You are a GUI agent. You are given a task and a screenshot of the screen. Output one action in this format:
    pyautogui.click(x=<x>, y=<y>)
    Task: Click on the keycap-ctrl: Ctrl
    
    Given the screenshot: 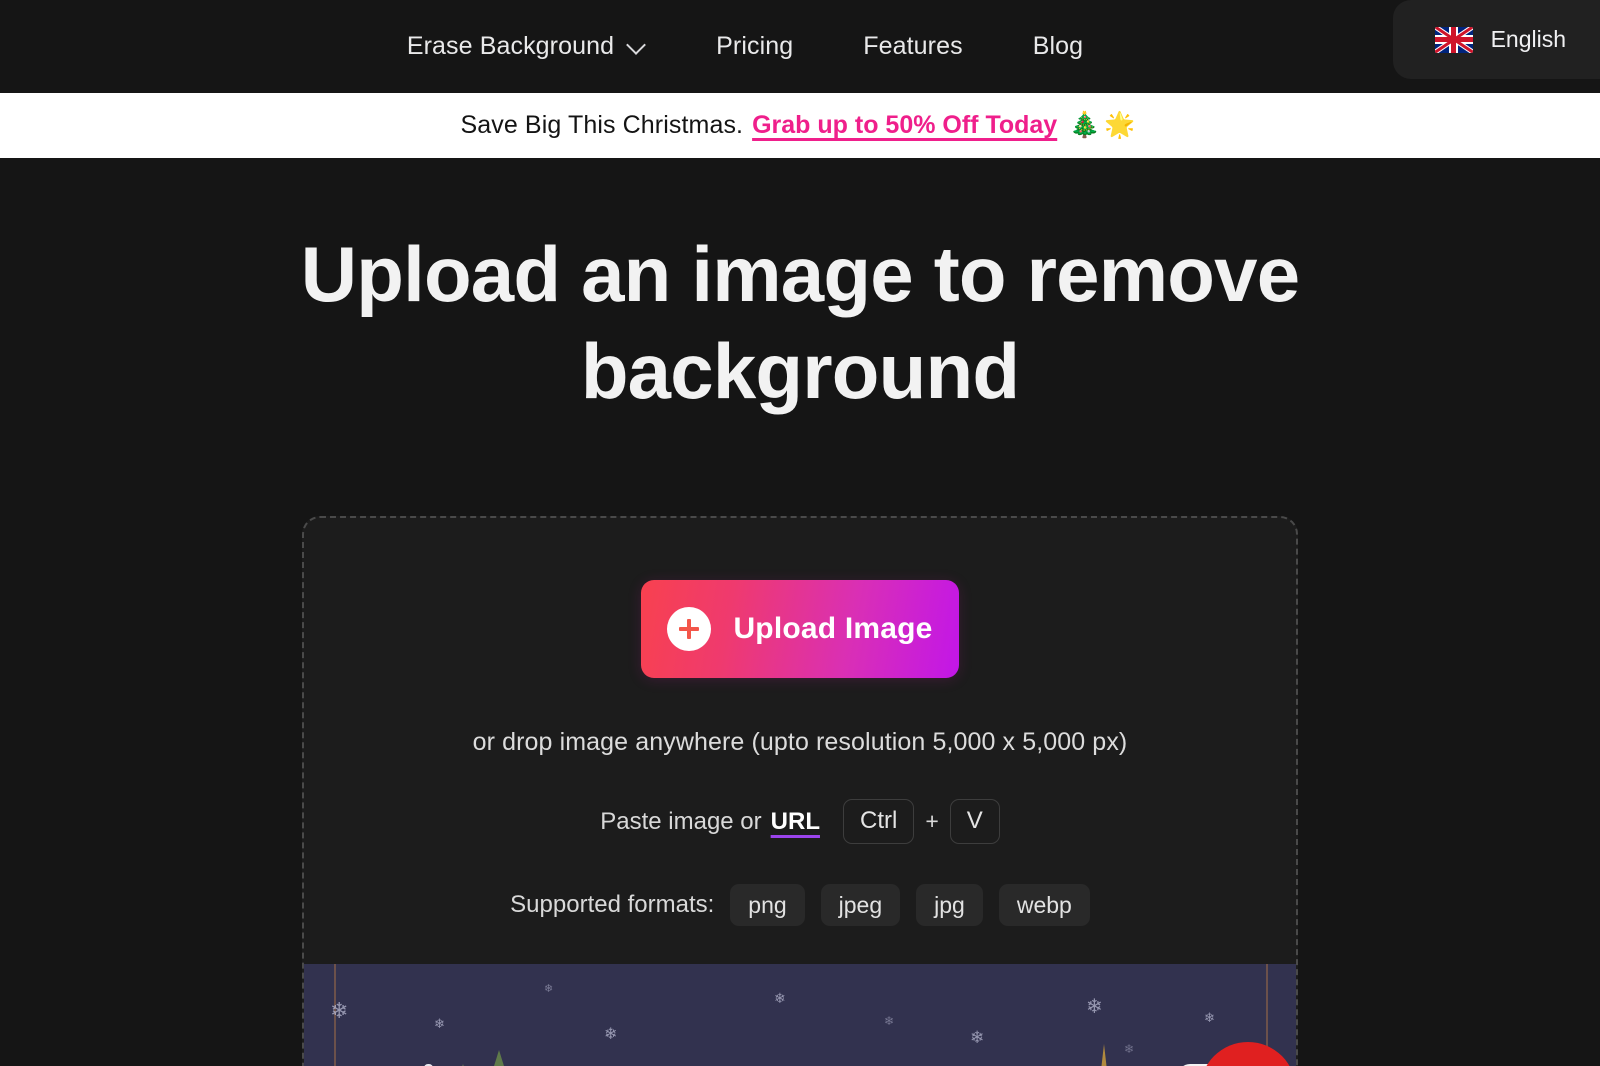 What is the action you would take?
    pyautogui.click(x=878, y=821)
    